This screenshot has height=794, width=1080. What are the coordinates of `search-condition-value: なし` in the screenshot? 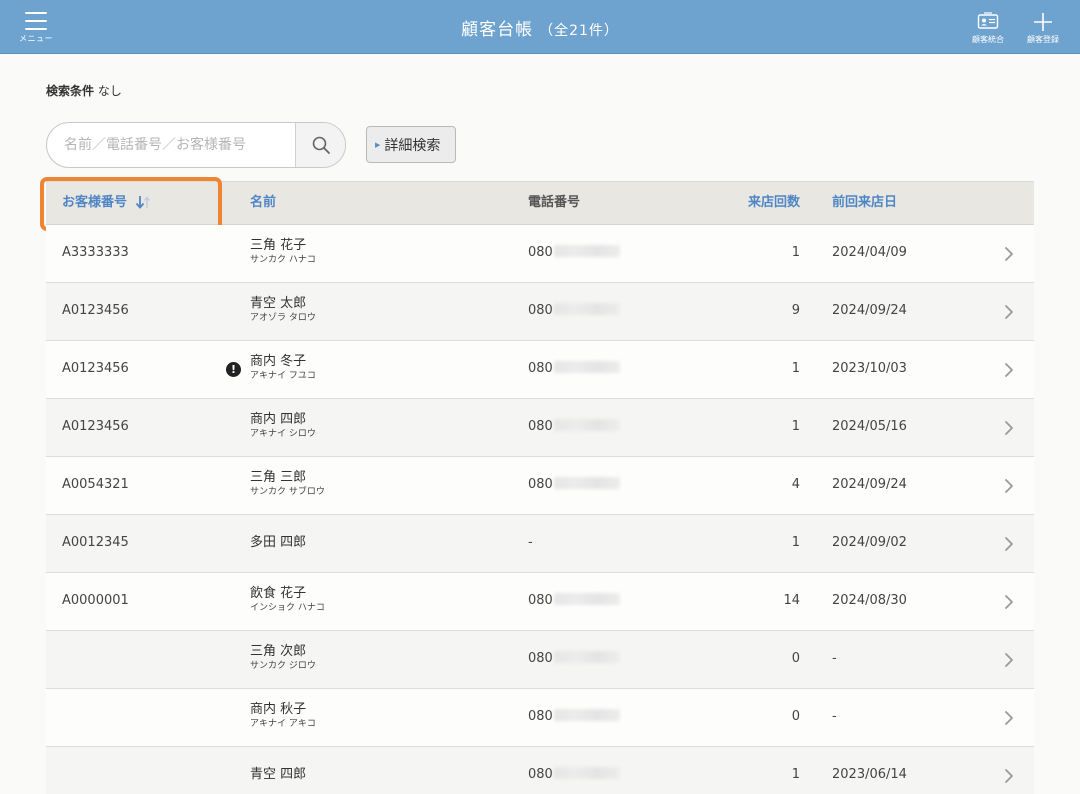 It's located at (109, 91).